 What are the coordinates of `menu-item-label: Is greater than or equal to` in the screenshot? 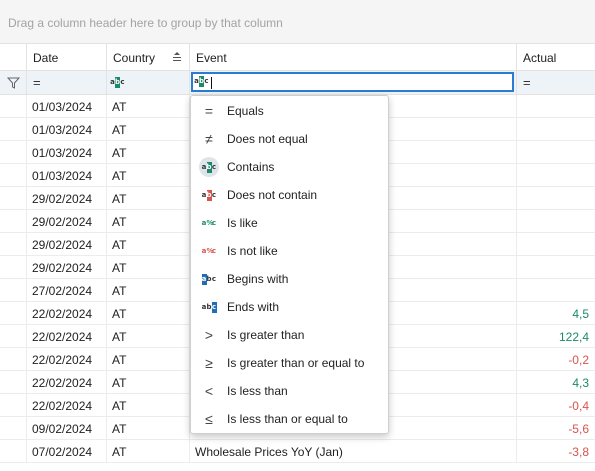 It's located at (296, 363).